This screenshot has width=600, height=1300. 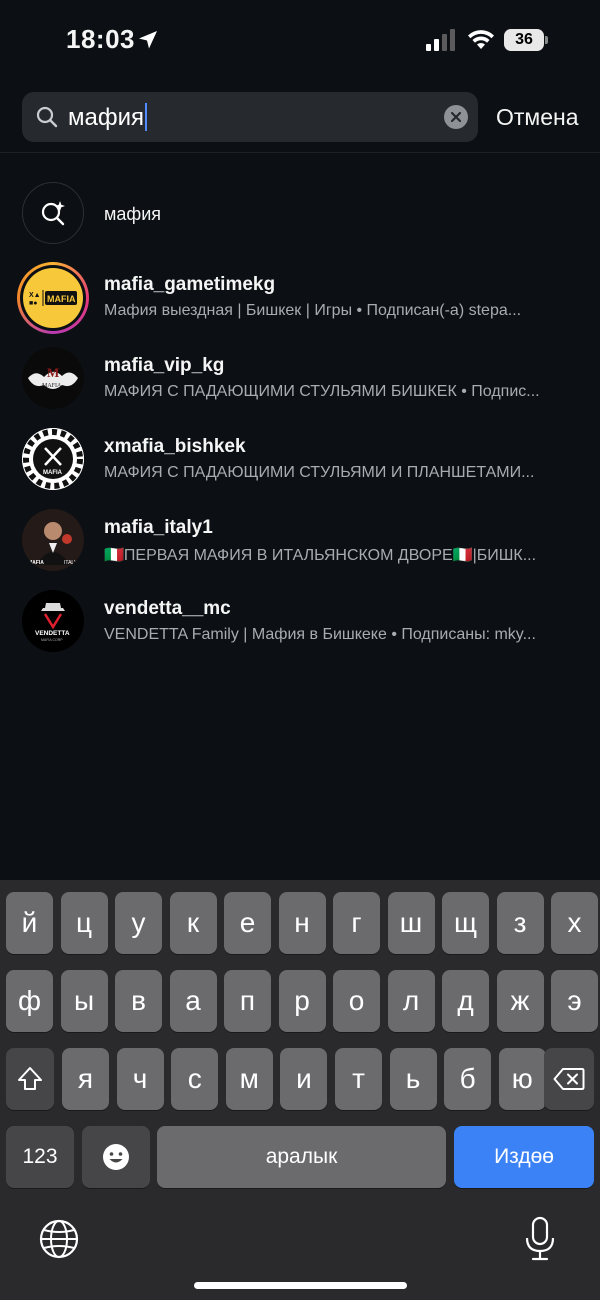 What do you see at coordinates (468, 1079) in the screenshot?
I see `letter-key: б` at bounding box center [468, 1079].